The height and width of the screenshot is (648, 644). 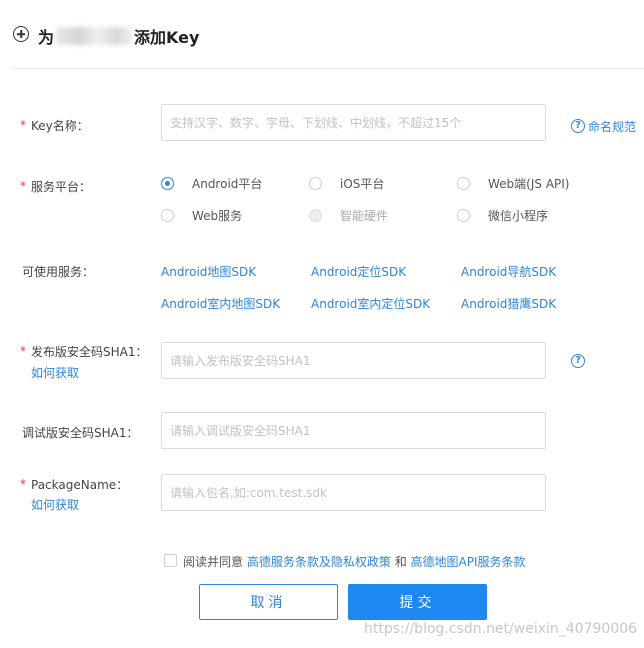 What do you see at coordinates (213, 562) in the screenshot?
I see `agreement-prefix: 阅读并同意` at bounding box center [213, 562].